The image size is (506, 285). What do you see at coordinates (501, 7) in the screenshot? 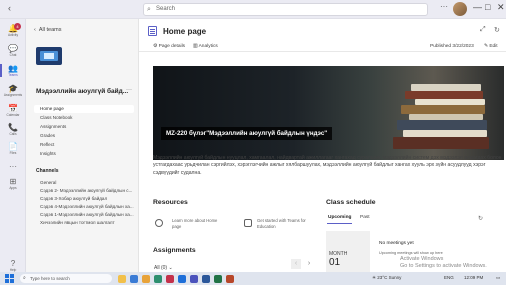
I see `close-button: ✕` at bounding box center [501, 7].